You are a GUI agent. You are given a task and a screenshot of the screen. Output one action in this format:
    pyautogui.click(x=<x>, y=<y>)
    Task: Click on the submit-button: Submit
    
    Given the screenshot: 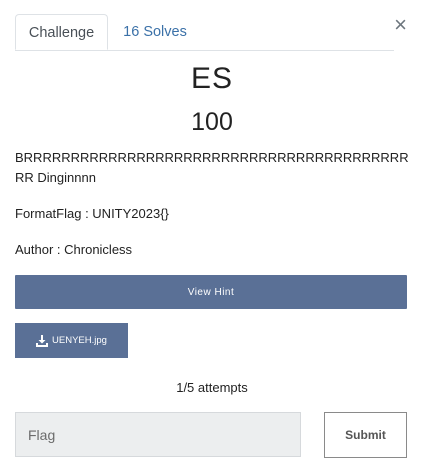 What is the action you would take?
    pyautogui.click(x=365, y=435)
    